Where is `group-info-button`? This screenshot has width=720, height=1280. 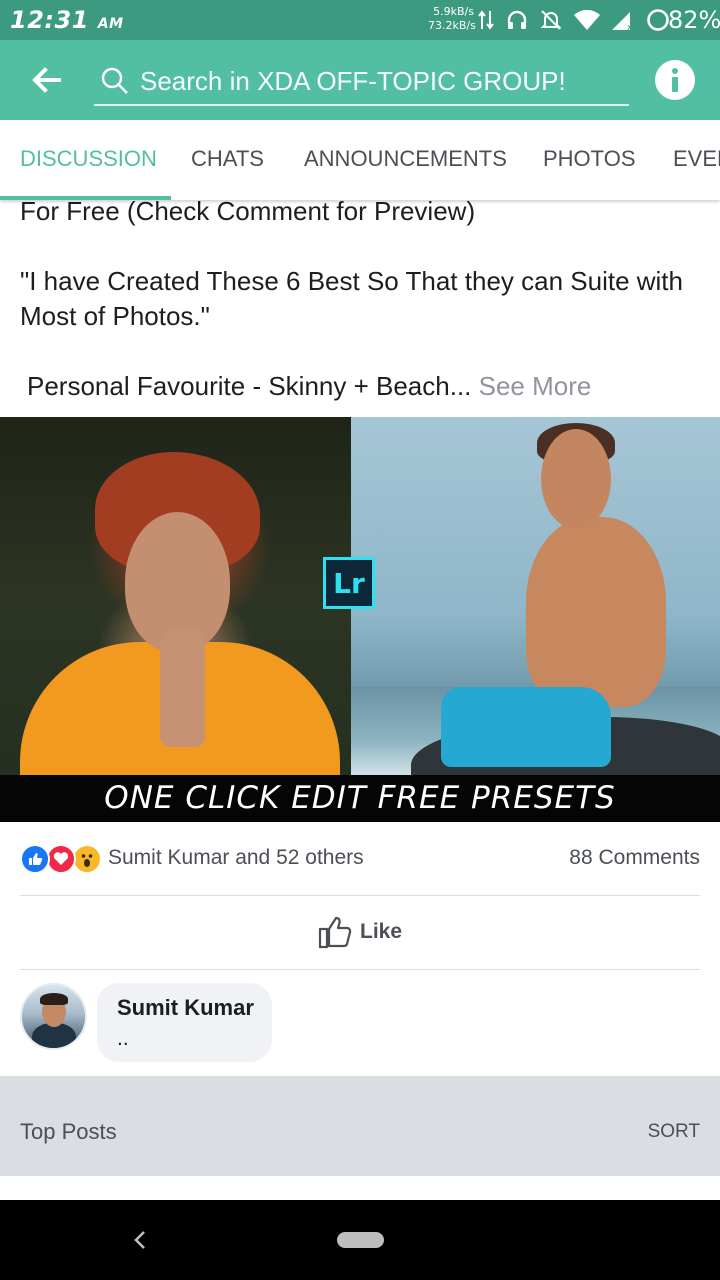 group-info-button is located at coordinates (675, 80).